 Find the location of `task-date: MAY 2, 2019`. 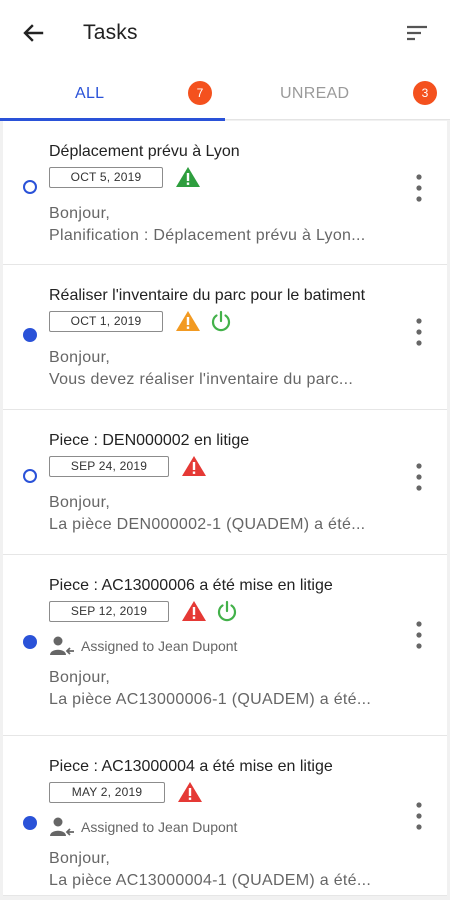

task-date: MAY 2, 2019 is located at coordinates (107, 792).